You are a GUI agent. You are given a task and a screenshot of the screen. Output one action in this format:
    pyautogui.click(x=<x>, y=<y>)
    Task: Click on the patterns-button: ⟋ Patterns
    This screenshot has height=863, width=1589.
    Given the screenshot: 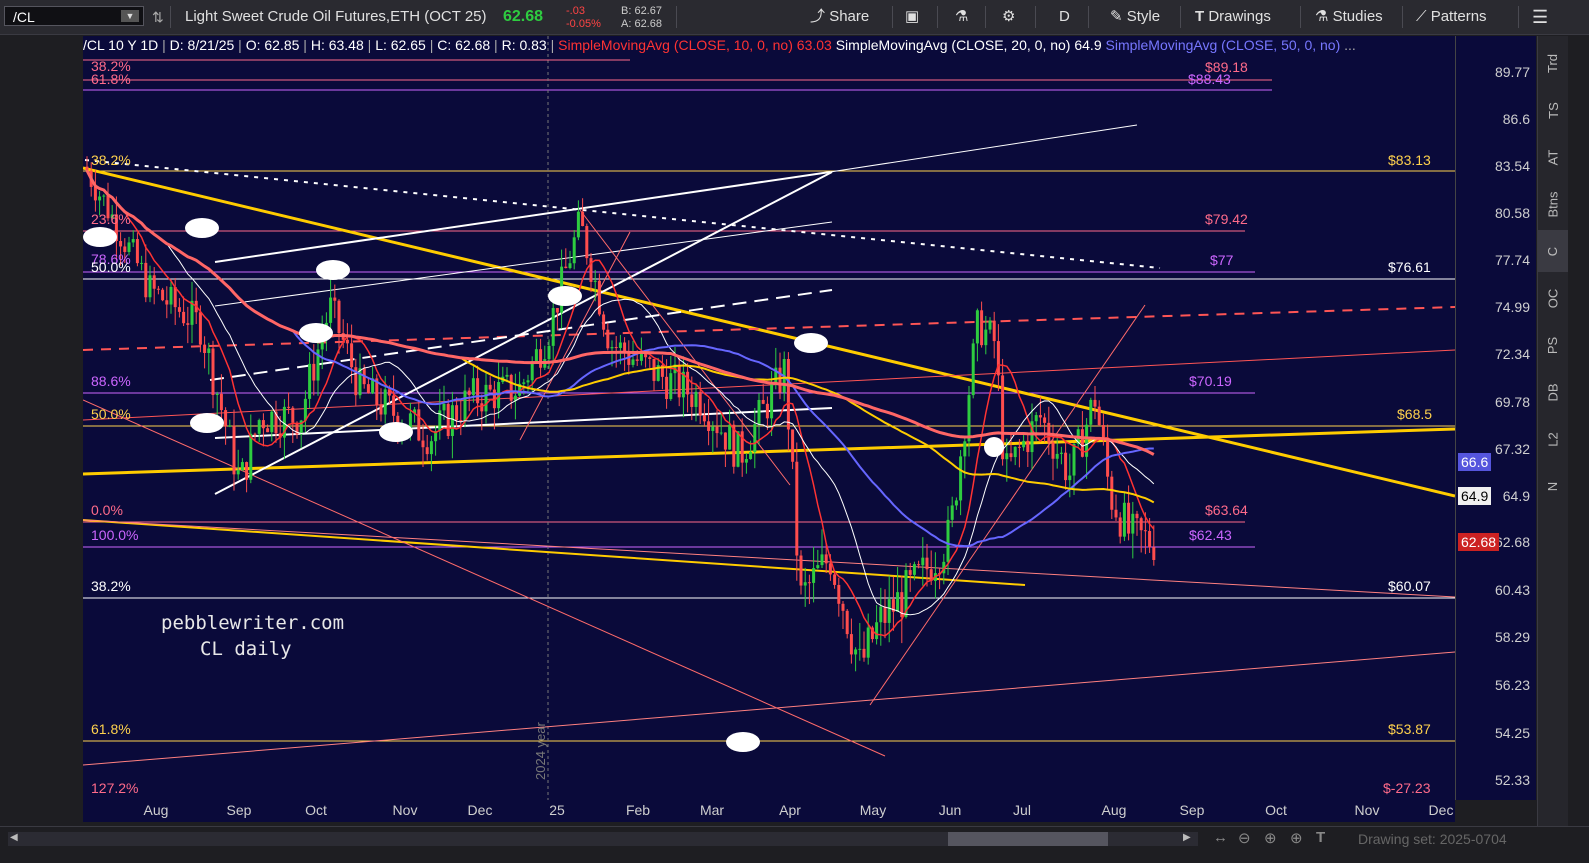 What is the action you would take?
    pyautogui.click(x=1451, y=17)
    